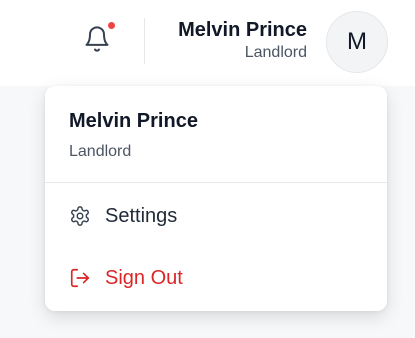  Describe the element at coordinates (80, 216) in the screenshot. I see `gear-icon` at that location.